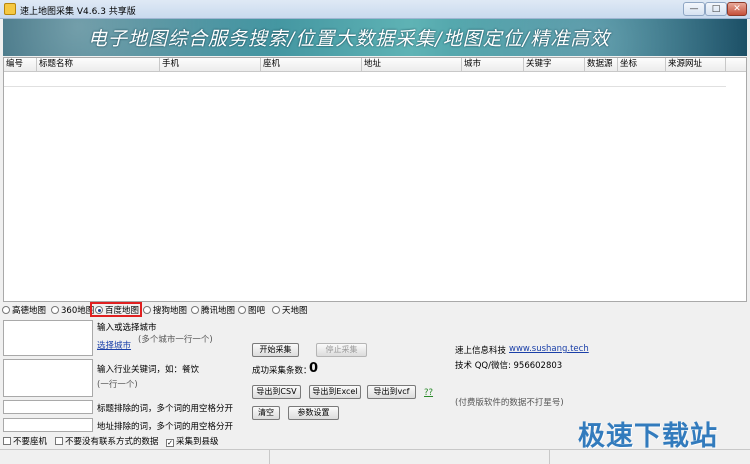 The width and height of the screenshot is (750, 464). I want to click on keyword-label: 输入行业关键词，如：餐饮, so click(148, 370).